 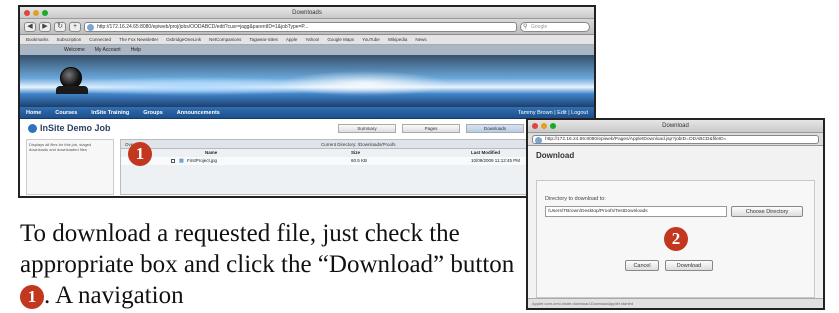 I want to click on file-checkbox, so click(x=173, y=161).